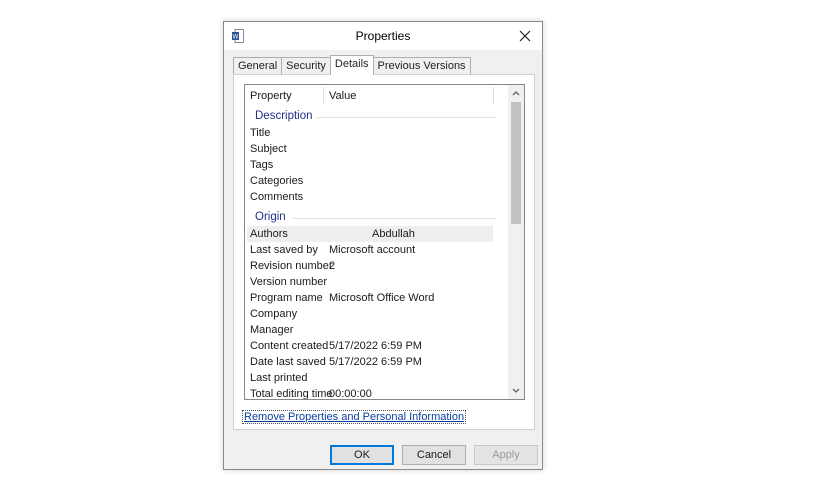 This screenshot has height=495, width=825. Describe the element at coordinates (306, 65) in the screenshot. I see `tab-security: Security` at that location.